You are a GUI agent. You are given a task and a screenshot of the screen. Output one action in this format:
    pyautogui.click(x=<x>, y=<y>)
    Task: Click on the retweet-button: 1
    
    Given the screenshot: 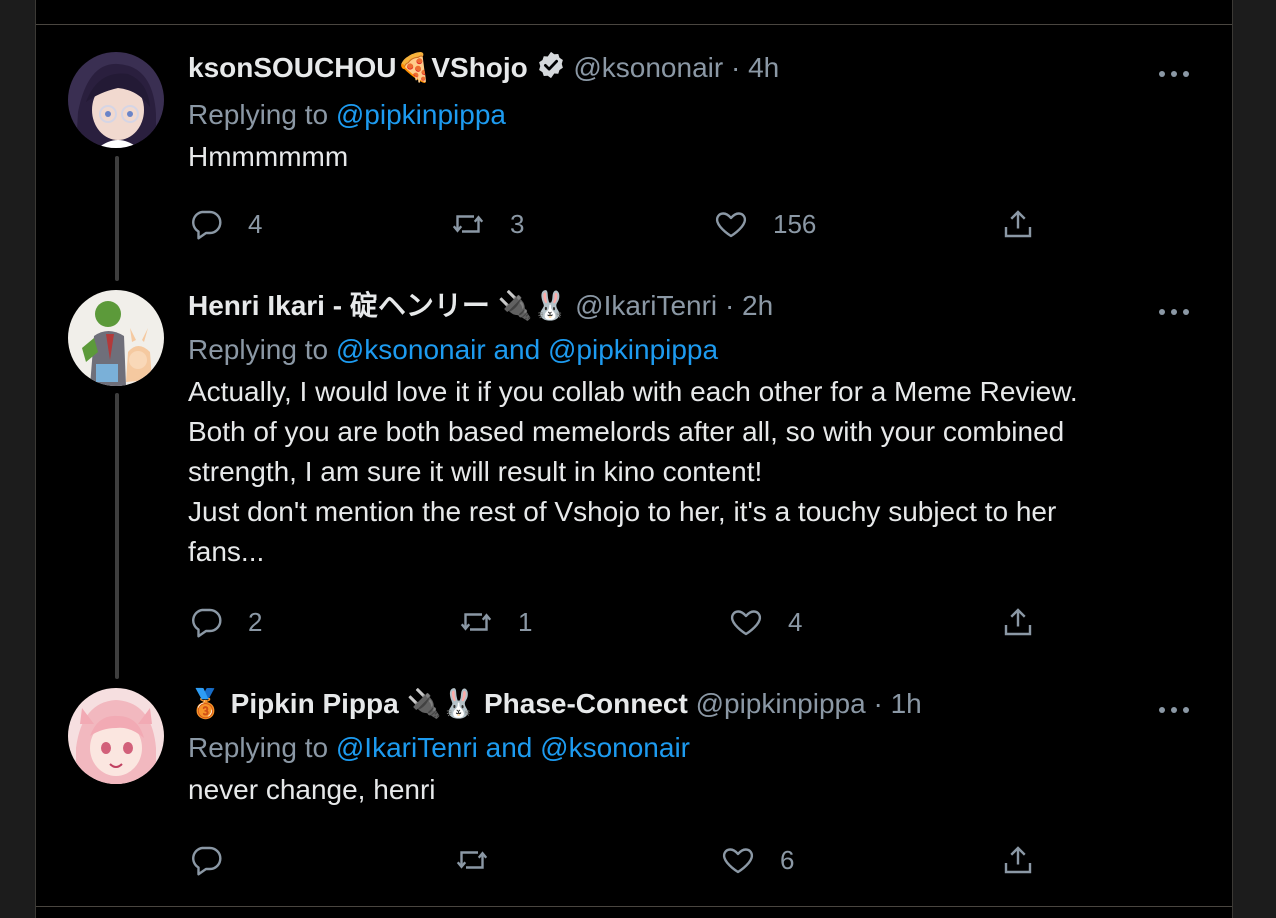 What is the action you would take?
    pyautogui.click(x=495, y=622)
    